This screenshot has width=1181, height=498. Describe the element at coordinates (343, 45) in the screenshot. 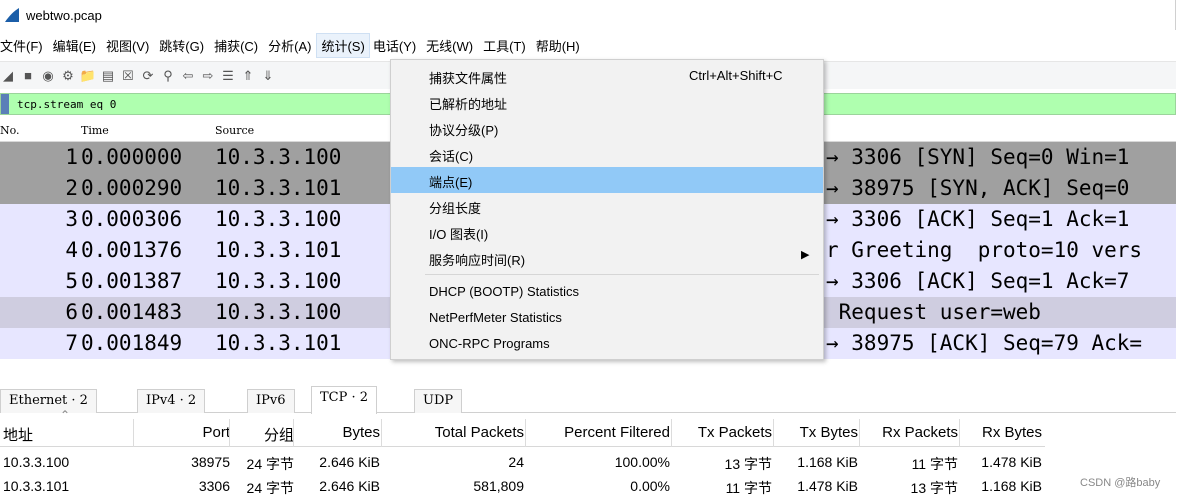

I see `menu-6: 统计(S)` at that location.